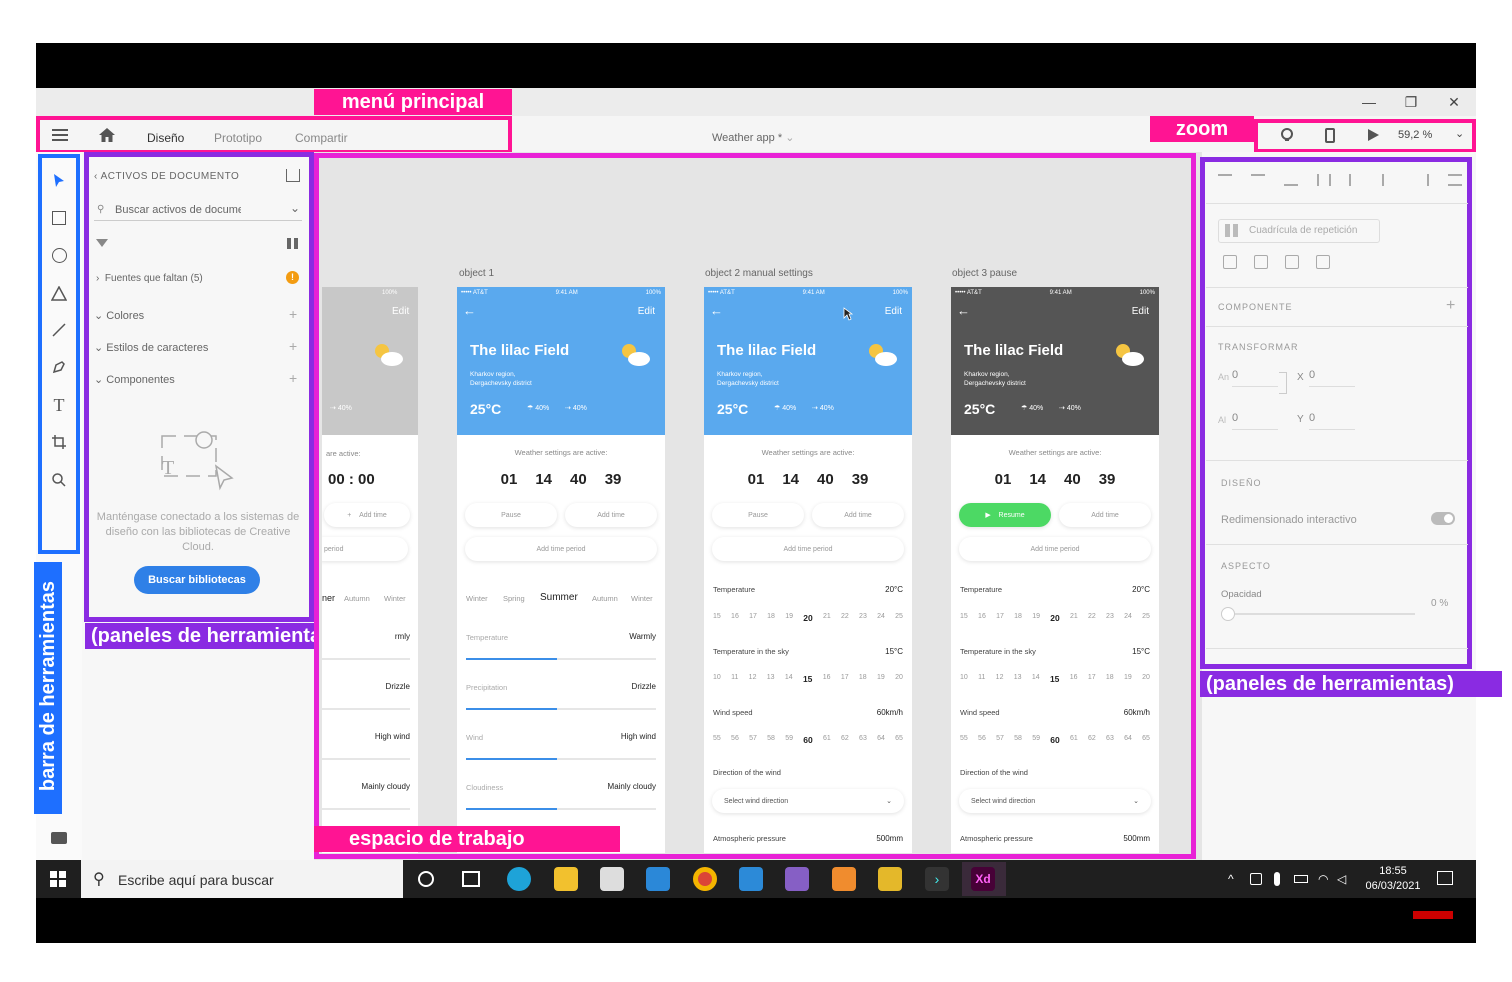 Image resolution: width=1512 pixels, height=982 pixels. What do you see at coordinates (293, 175) in the screenshot?
I see `export-icon` at bounding box center [293, 175].